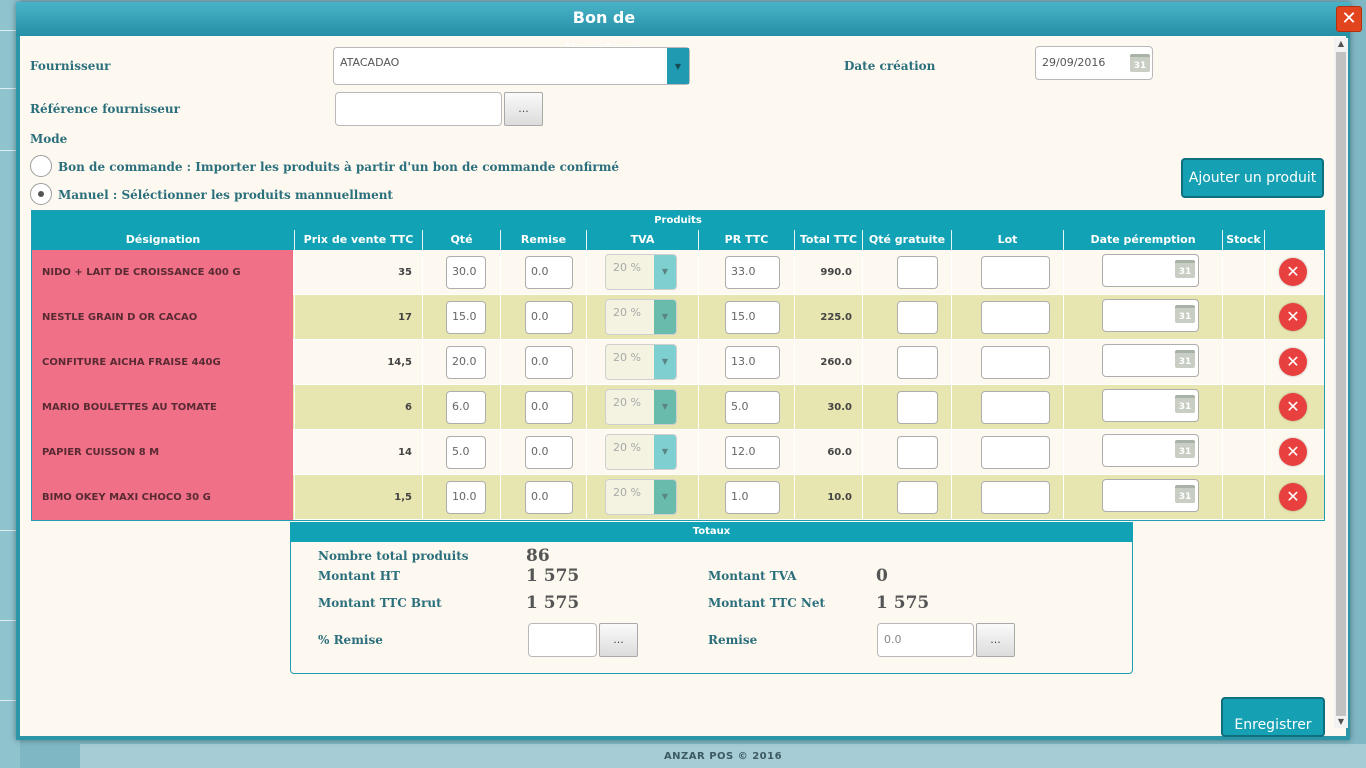  I want to click on product-price: 14, so click(405, 452).